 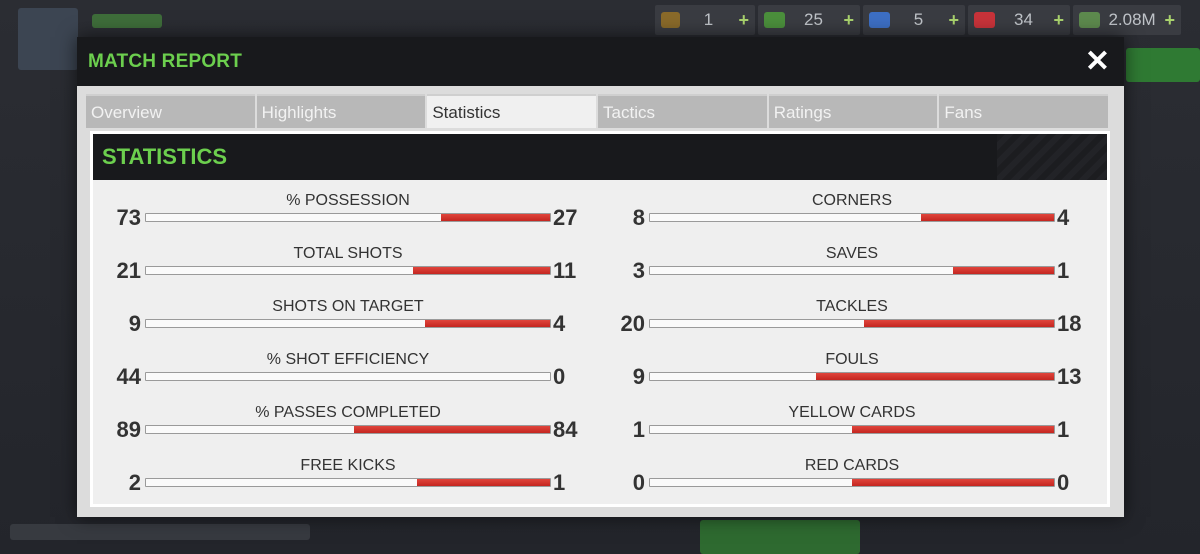 What do you see at coordinates (839, 318) in the screenshot?
I see `stat-row-tackles: 20 TACKLES 18` at bounding box center [839, 318].